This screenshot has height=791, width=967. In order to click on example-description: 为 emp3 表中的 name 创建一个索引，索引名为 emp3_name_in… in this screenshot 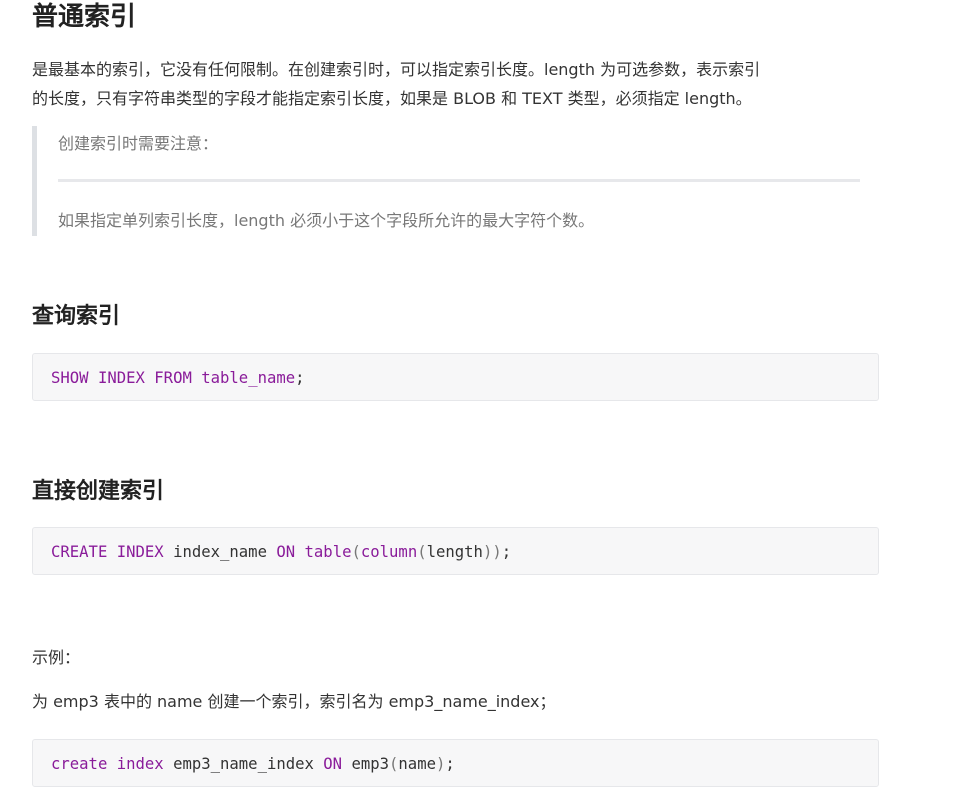, I will do `click(294, 701)`.